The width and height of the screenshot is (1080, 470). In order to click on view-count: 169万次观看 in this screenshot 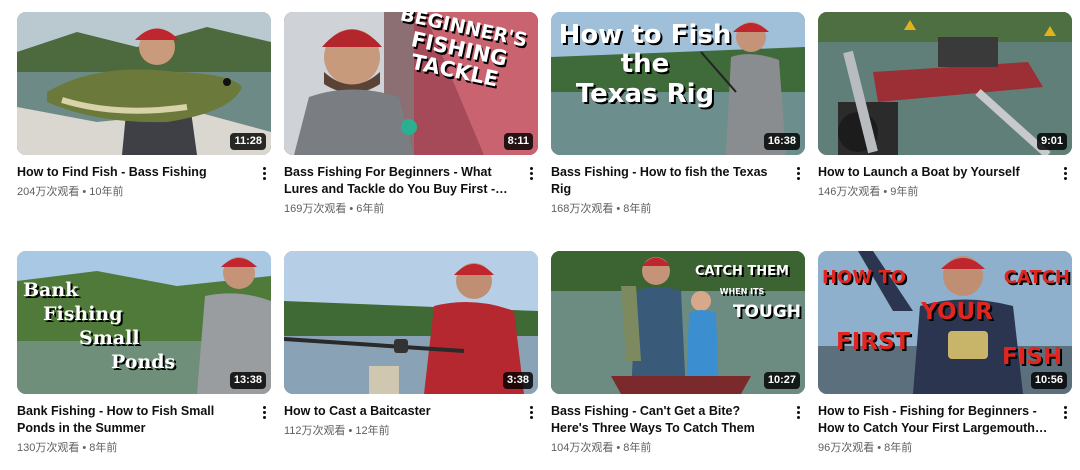, I will do `click(315, 209)`.